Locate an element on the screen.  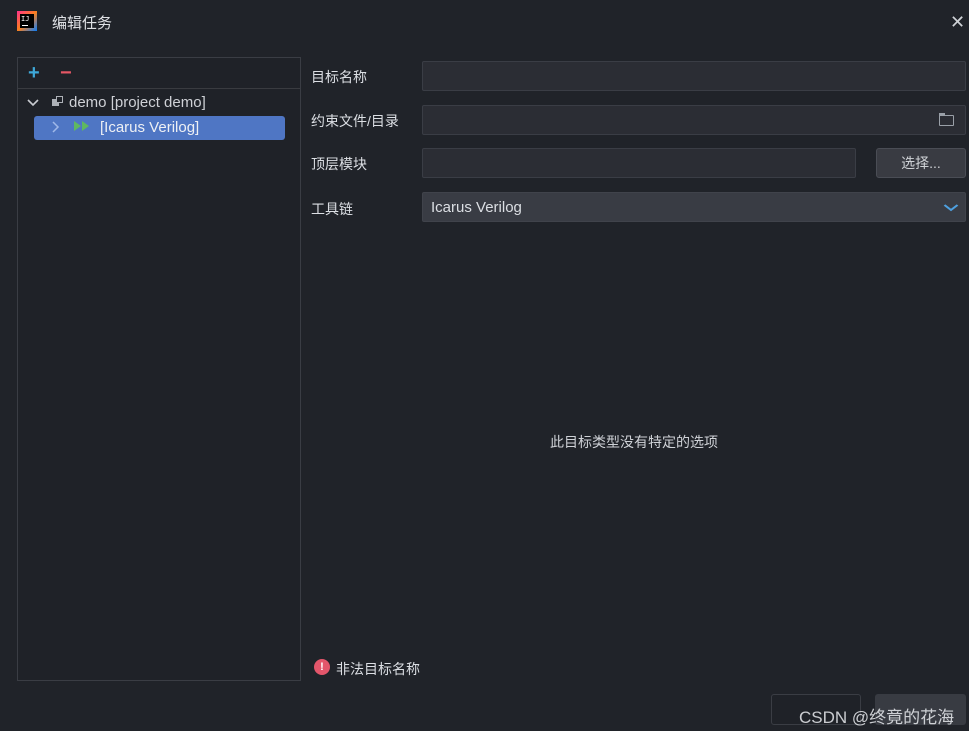
top-module-label: 顶层模块 is located at coordinates (339, 164).